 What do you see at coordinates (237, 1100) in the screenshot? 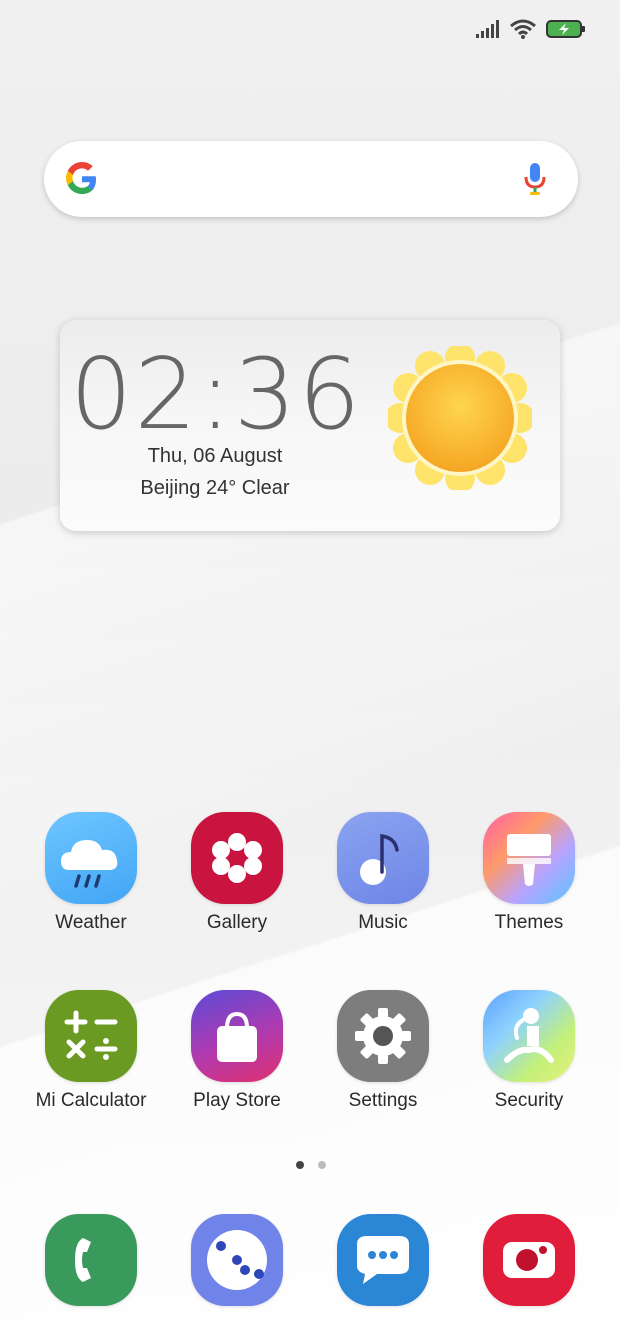
I see `app-label: Play Store` at bounding box center [237, 1100].